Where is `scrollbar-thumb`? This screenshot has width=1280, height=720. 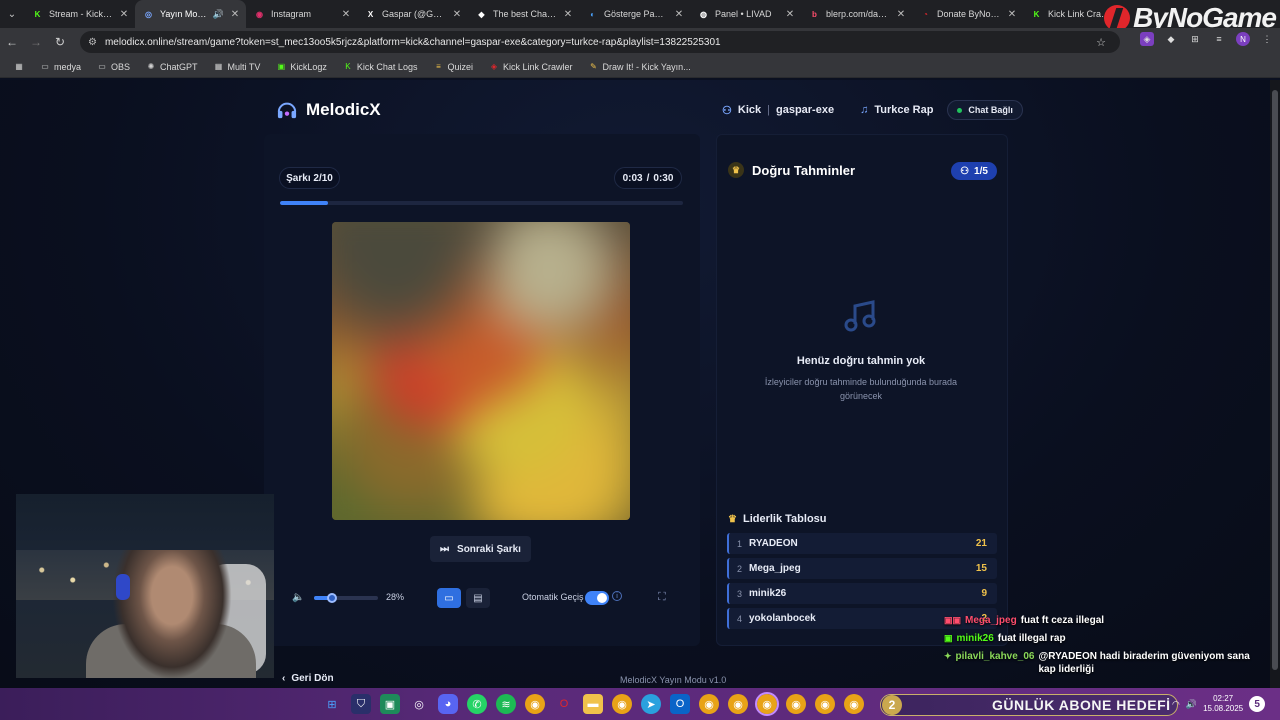 scrollbar-thumb is located at coordinates (1275, 380).